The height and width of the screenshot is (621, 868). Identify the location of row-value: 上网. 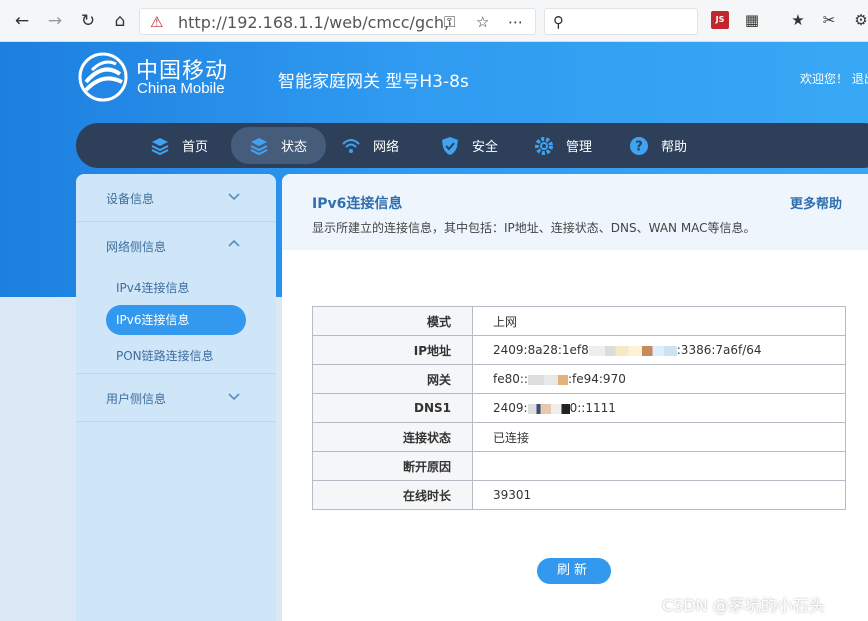
(659, 321).